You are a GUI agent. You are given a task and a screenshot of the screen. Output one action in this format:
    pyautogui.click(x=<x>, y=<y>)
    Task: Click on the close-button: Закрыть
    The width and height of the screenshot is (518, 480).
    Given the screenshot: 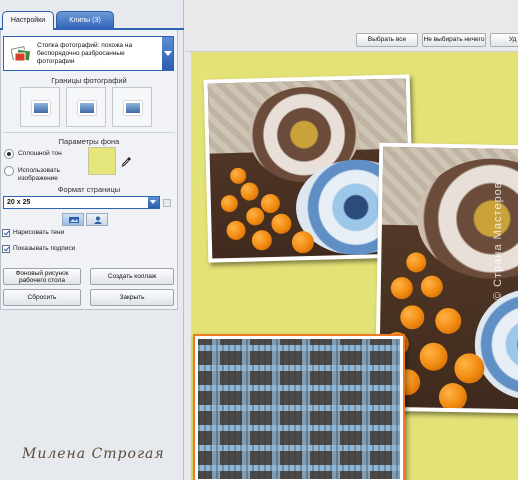 What is the action you would take?
    pyautogui.click(x=132, y=297)
    